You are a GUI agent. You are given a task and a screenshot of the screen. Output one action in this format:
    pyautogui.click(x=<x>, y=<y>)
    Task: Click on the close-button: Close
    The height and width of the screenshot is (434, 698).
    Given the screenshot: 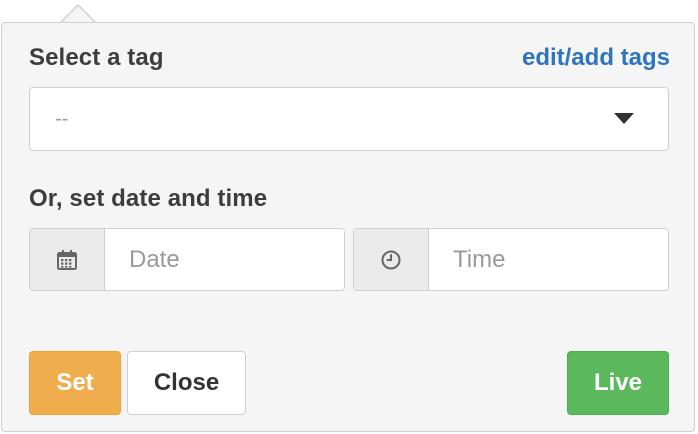 What is the action you would take?
    pyautogui.click(x=186, y=383)
    